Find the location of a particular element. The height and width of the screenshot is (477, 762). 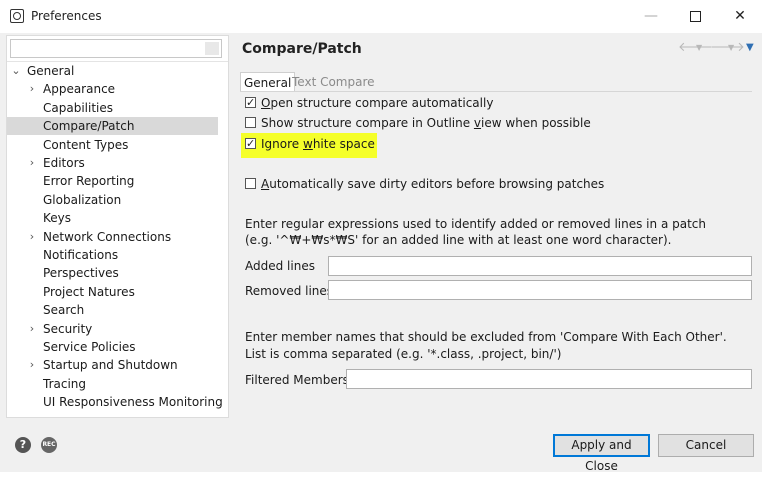

checkbox-label: Open structure compare automatically is located at coordinates (377, 103).